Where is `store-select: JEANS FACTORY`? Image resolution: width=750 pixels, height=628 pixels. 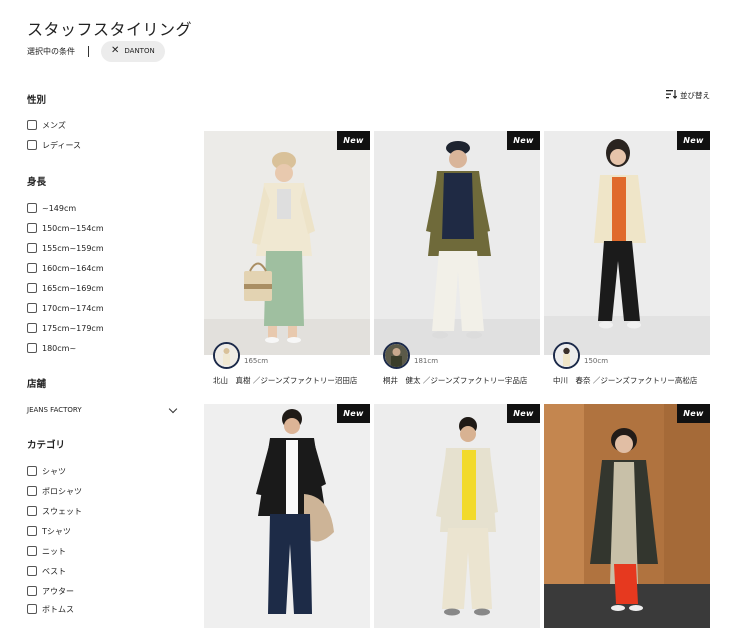
store-select: JEANS FACTORY is located at coordinates (103, 410).